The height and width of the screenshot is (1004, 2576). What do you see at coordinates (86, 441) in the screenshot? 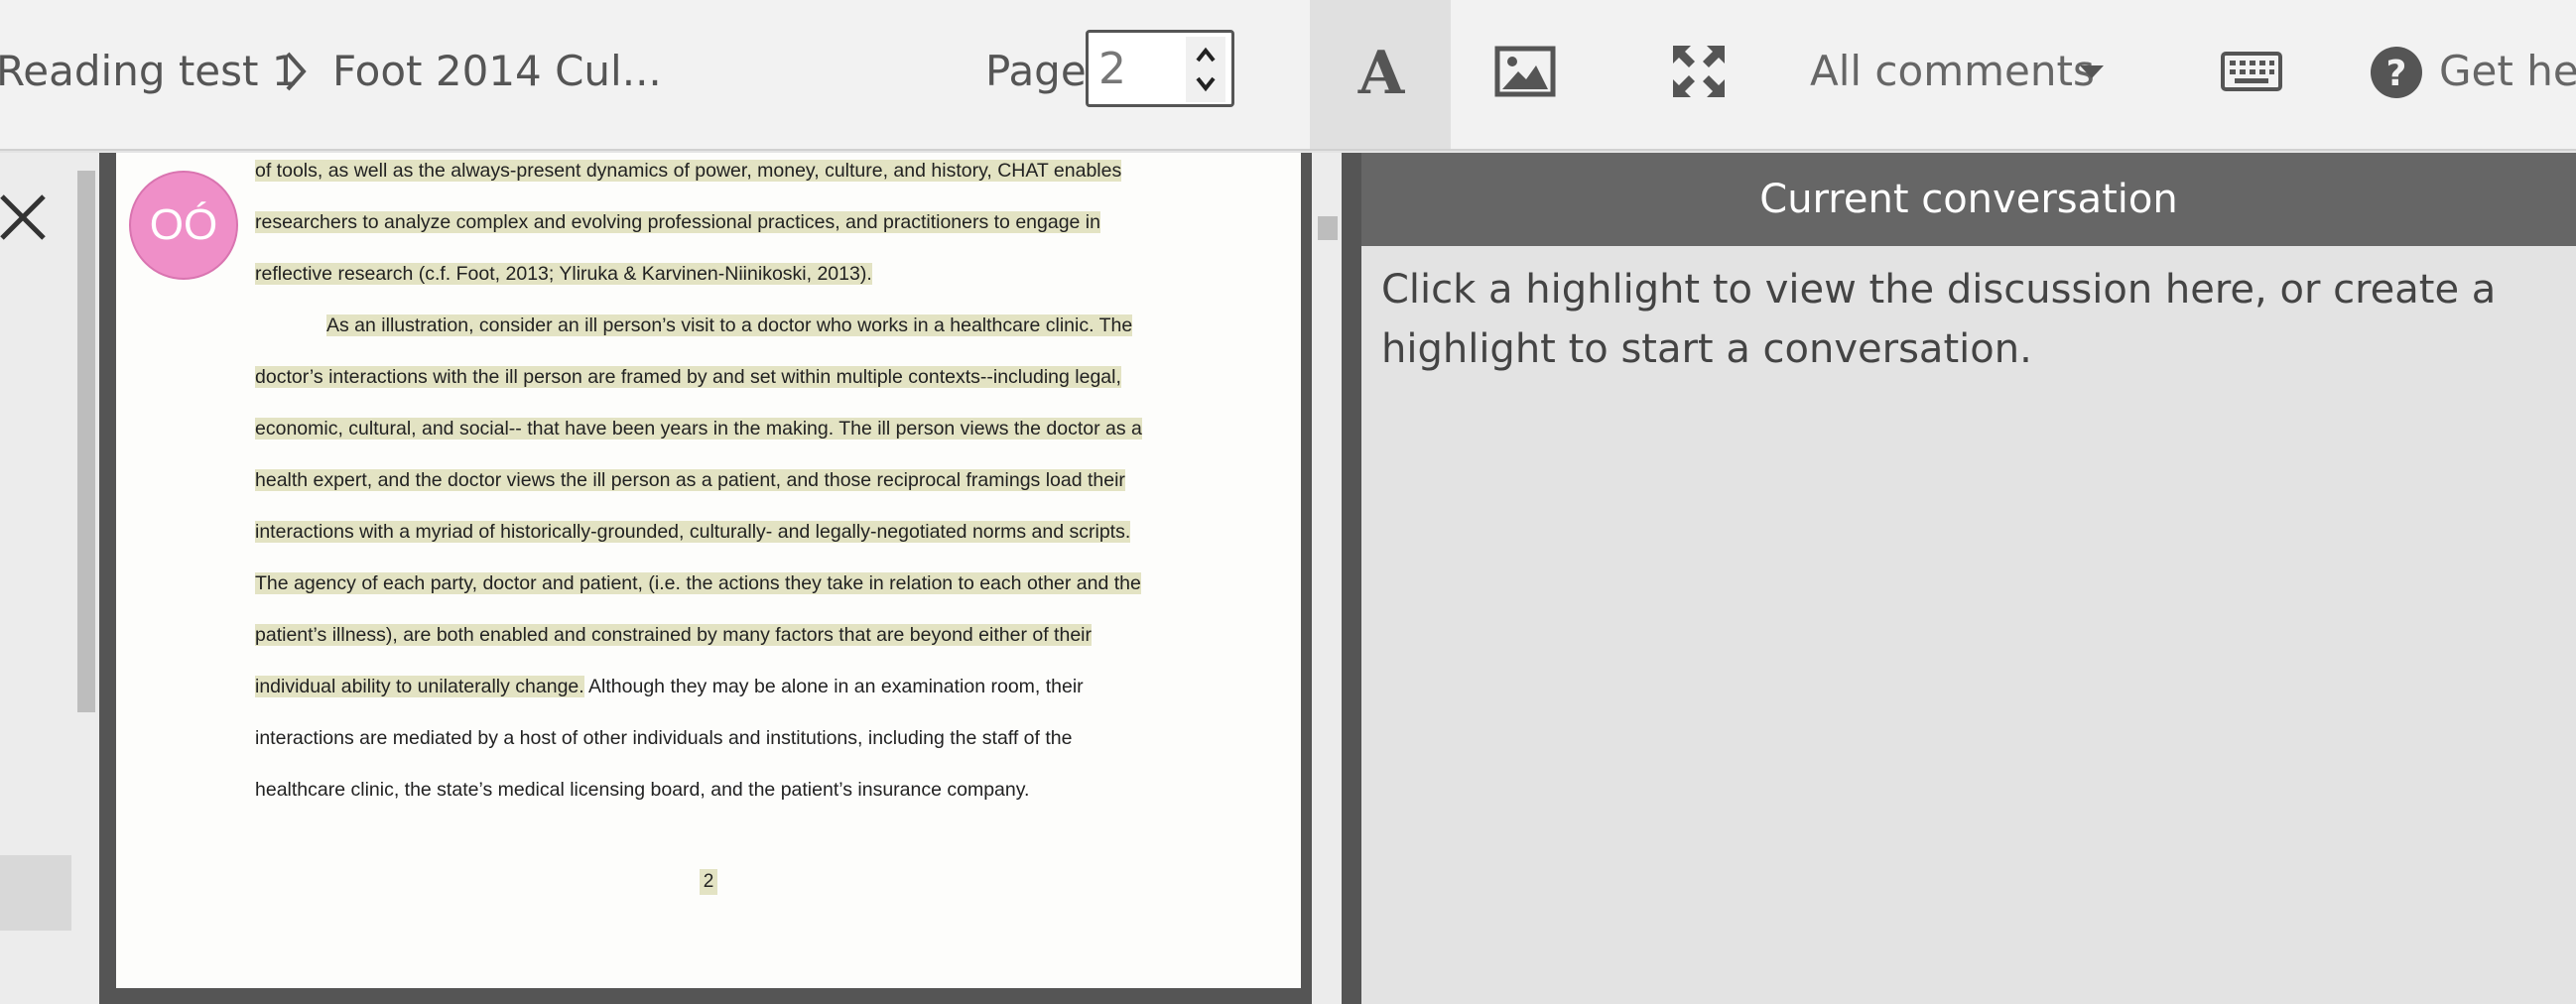
I see `sidebar-scrollbar-thumb` at bounding box center [86, 441].